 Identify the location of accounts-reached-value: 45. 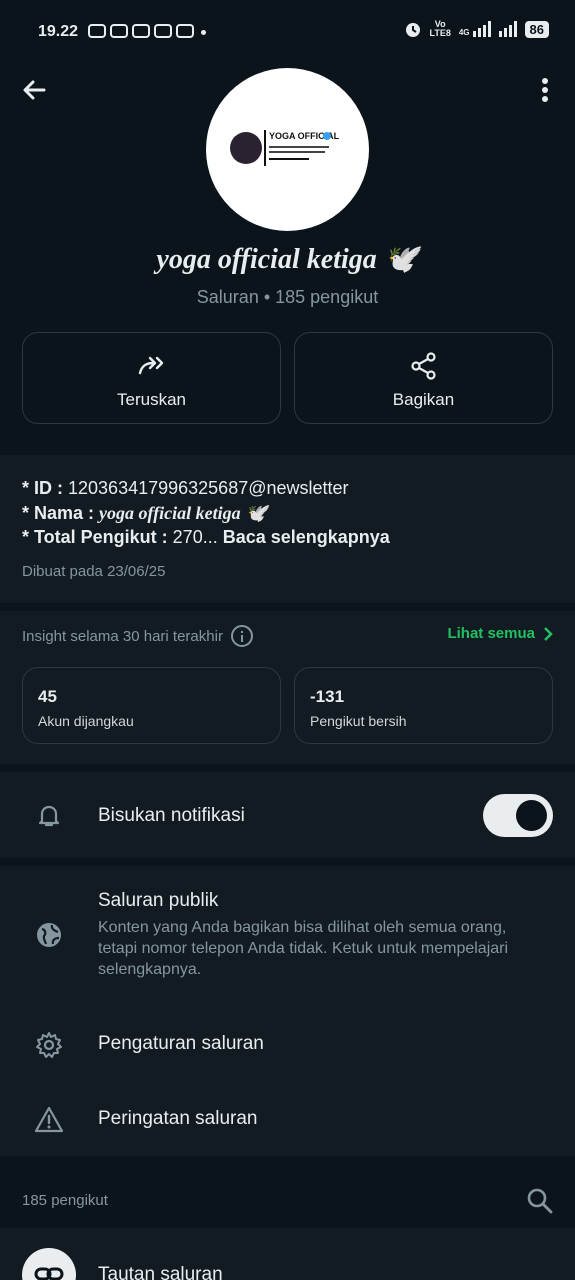
(47, 696).